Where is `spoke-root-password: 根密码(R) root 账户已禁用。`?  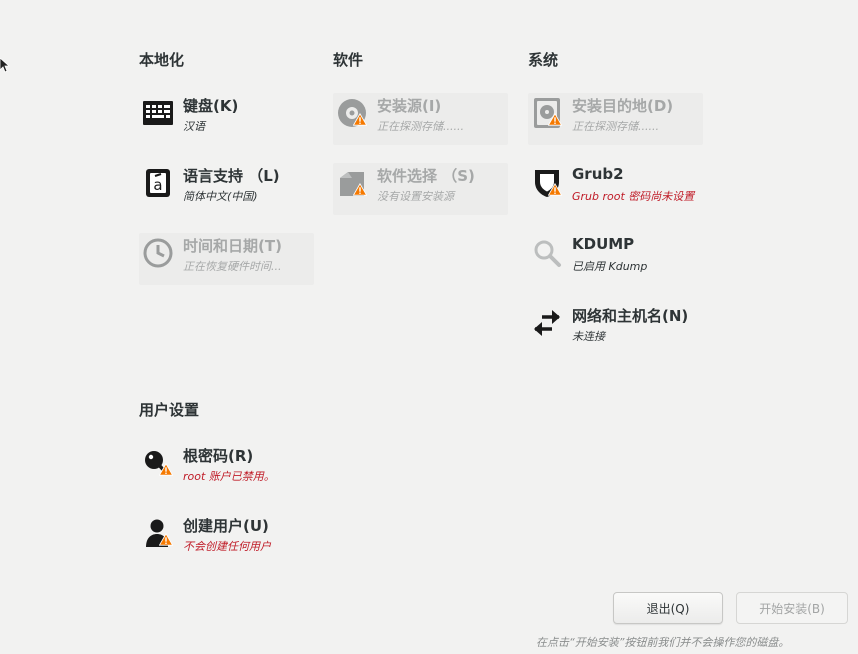
spoke-root-password: 根密码(R) root 账户已禁用。 is located at coordinates (226, 469).